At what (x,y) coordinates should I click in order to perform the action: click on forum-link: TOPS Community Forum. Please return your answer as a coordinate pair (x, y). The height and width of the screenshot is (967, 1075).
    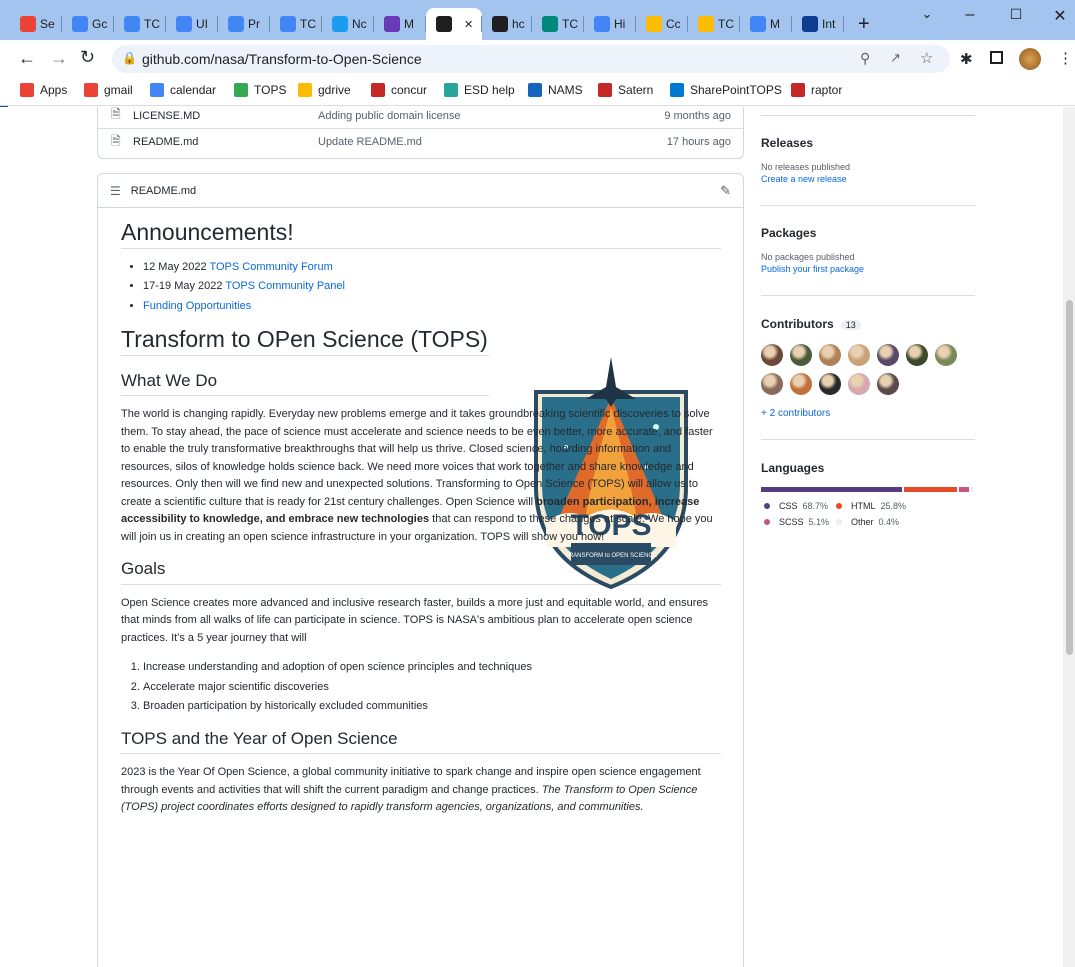
    Looking at the image, I should click on (270, 267).